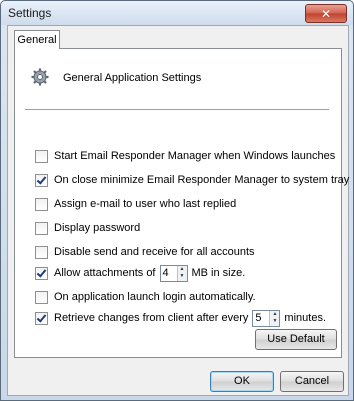 The width and height of the screenshot is (354, 401). What do you see at coordinates (261, 318) in the screenshot?
I see `stepper-value: 5` at bounding box center [261, 318].